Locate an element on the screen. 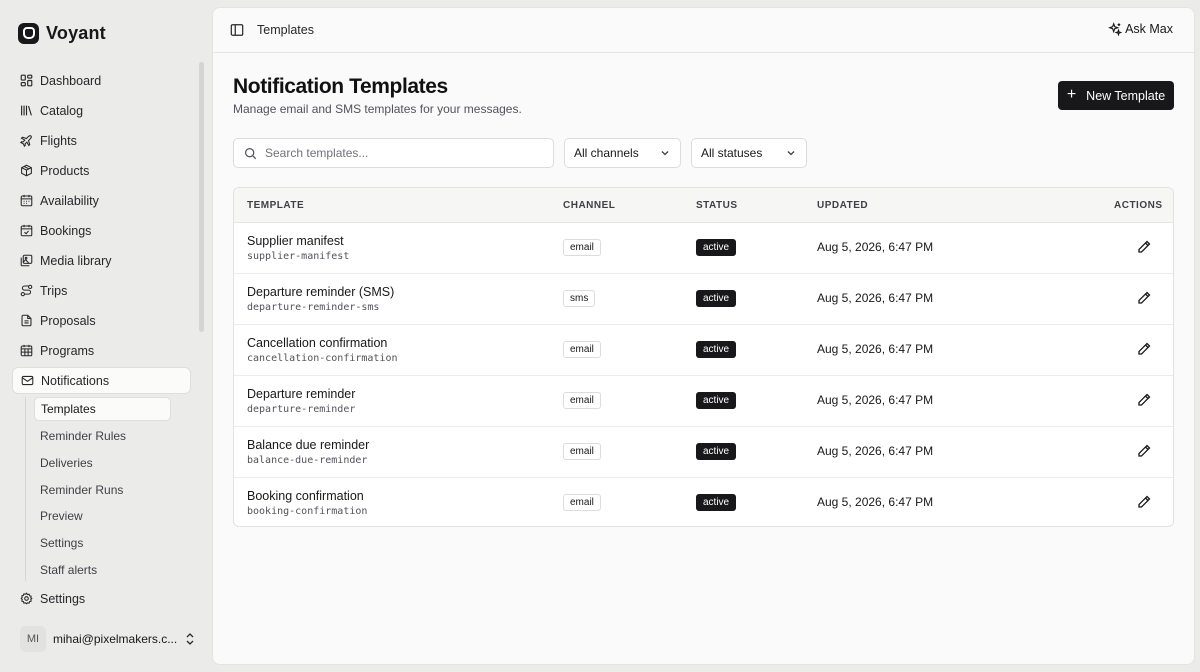 The width and height of the screenshot is (1200, 672). column-header-status: STATUS is located at coordinates (717, 205).